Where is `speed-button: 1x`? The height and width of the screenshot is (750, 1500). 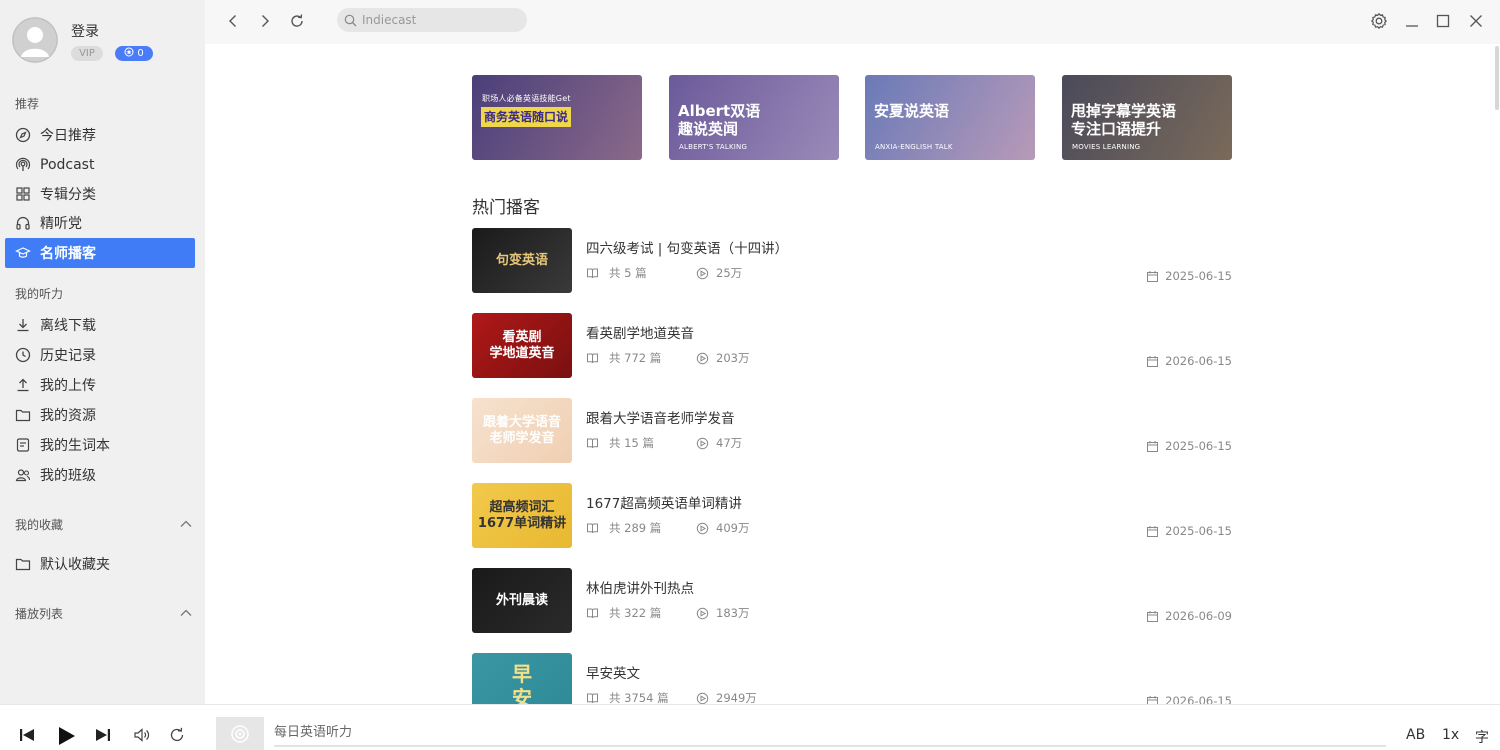
speed-button: 1x is located at coordinates (1450, 735).